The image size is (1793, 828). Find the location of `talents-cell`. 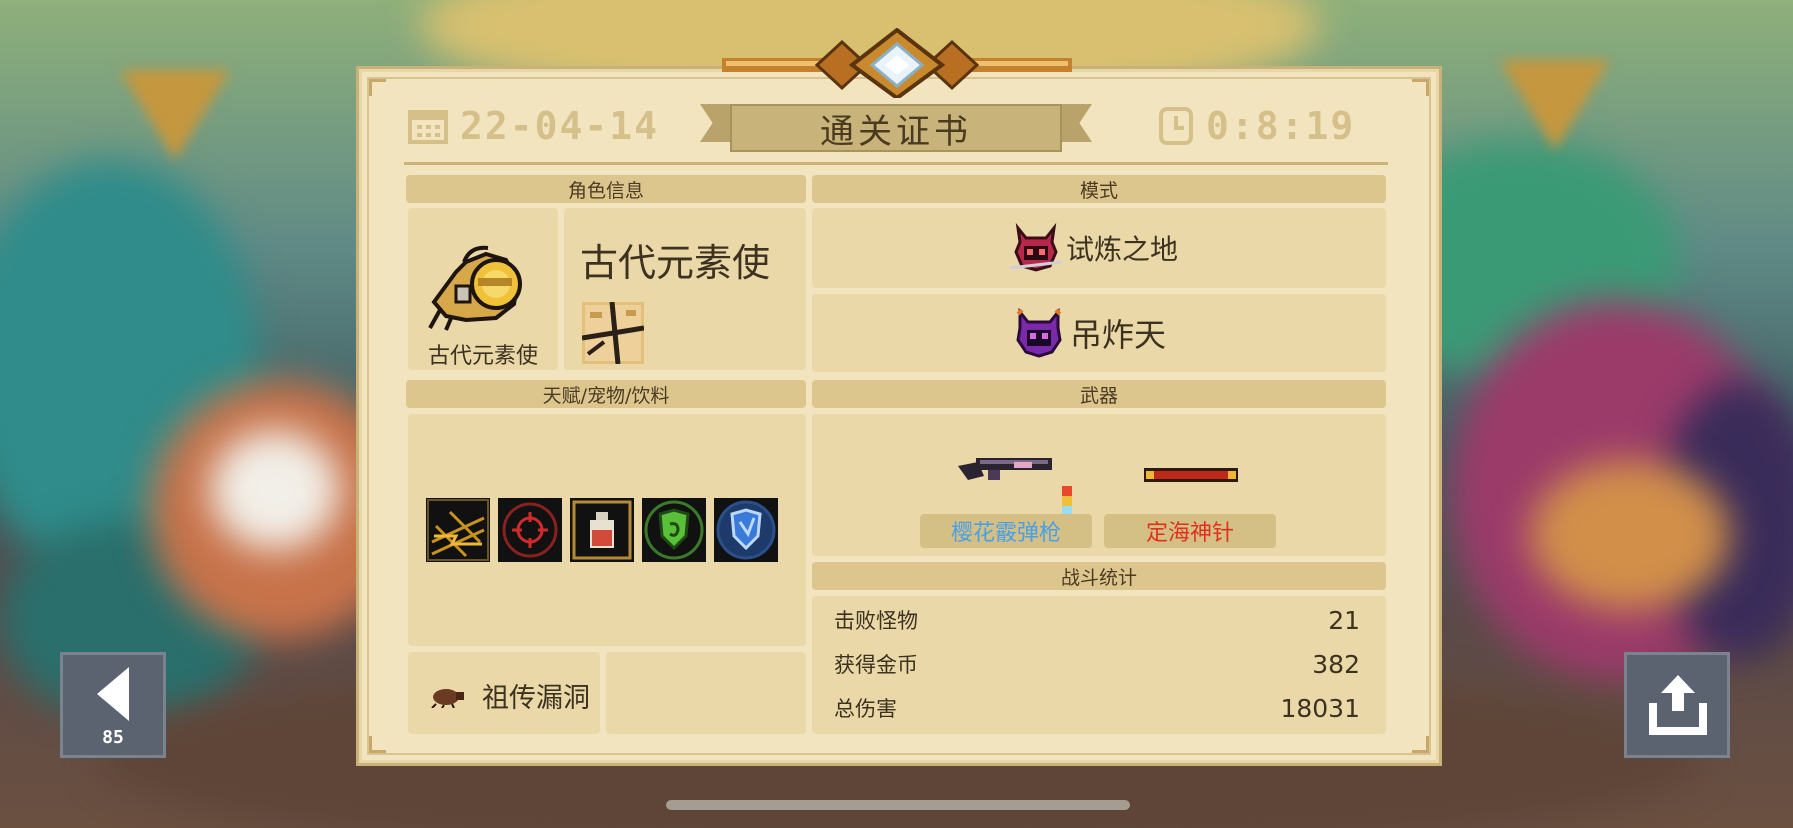

talents-cell is located at coordinates (607, 530).